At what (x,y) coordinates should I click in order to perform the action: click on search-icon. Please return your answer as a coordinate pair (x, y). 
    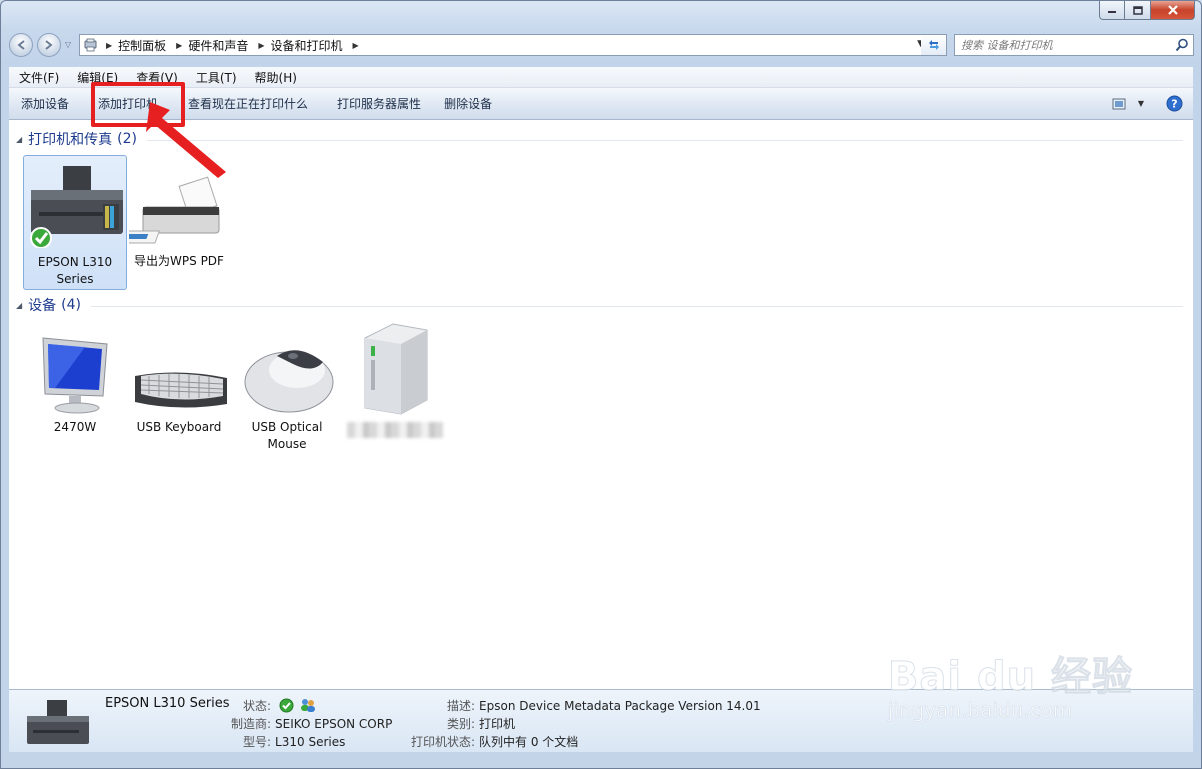
    Looking at the image, I should click on (1182, 45).